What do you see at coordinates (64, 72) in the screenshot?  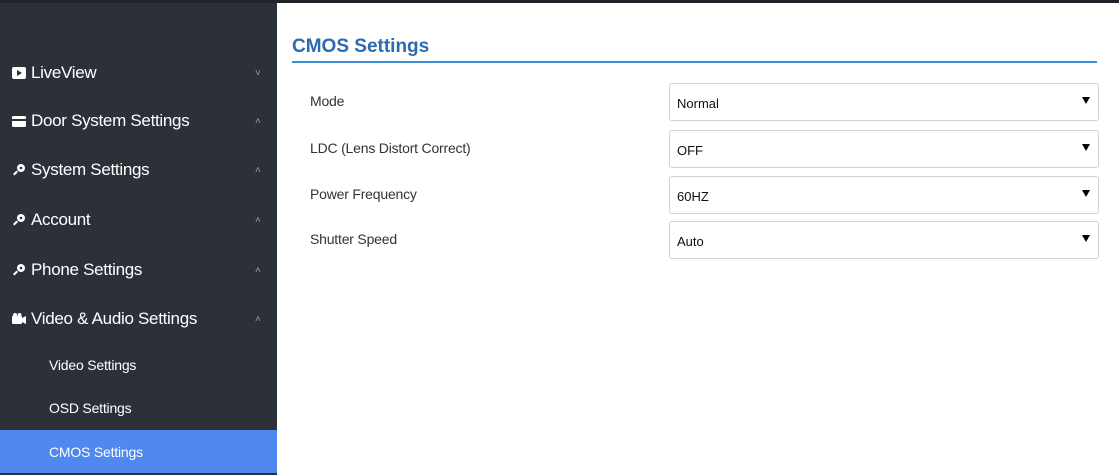 I see `sidebar-item-label: LiveView` at bounding box center [64, 72].